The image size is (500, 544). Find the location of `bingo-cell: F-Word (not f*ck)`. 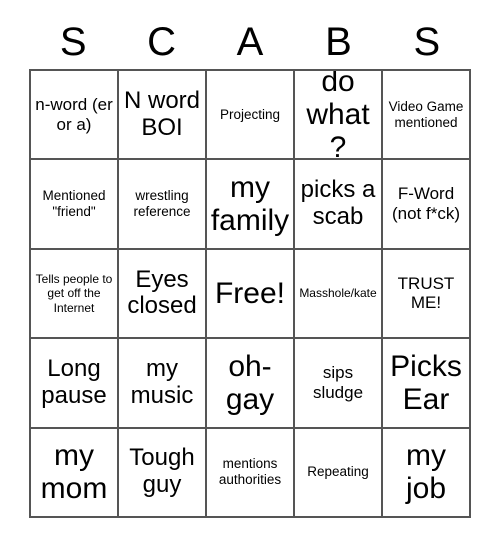

bingo-cell: F-Word (not f*ck) is located at coordinates (427, 205).